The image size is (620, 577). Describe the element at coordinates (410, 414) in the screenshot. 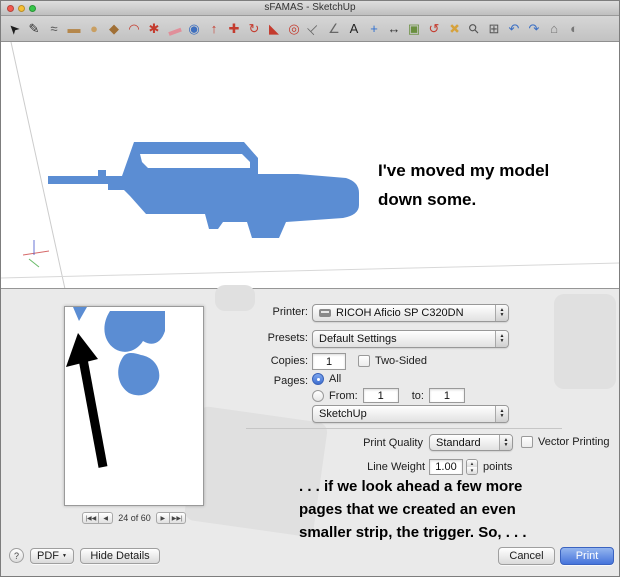

I see `app-section-select: SketchUp ▲ ▼` at that location.